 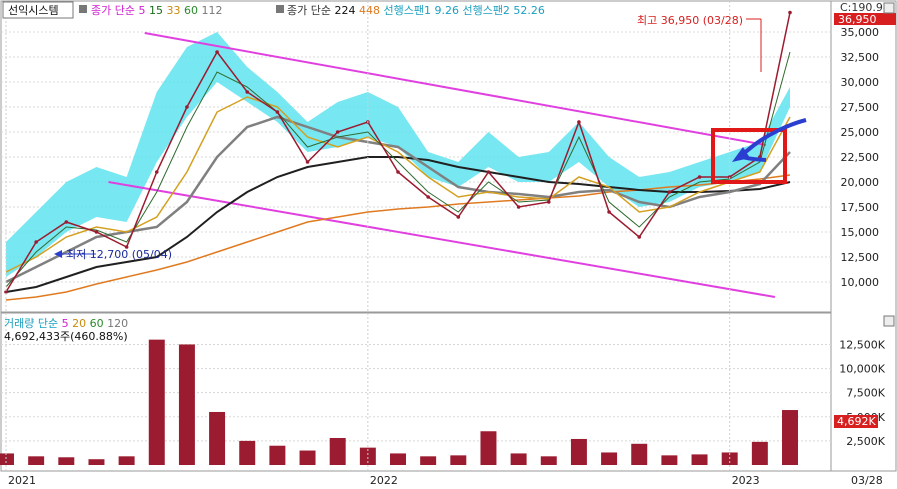 What do you see at coordinates (889, 321) in the screenshot?
I see `volume-panel-close-button` at bounding box center [889, 321].